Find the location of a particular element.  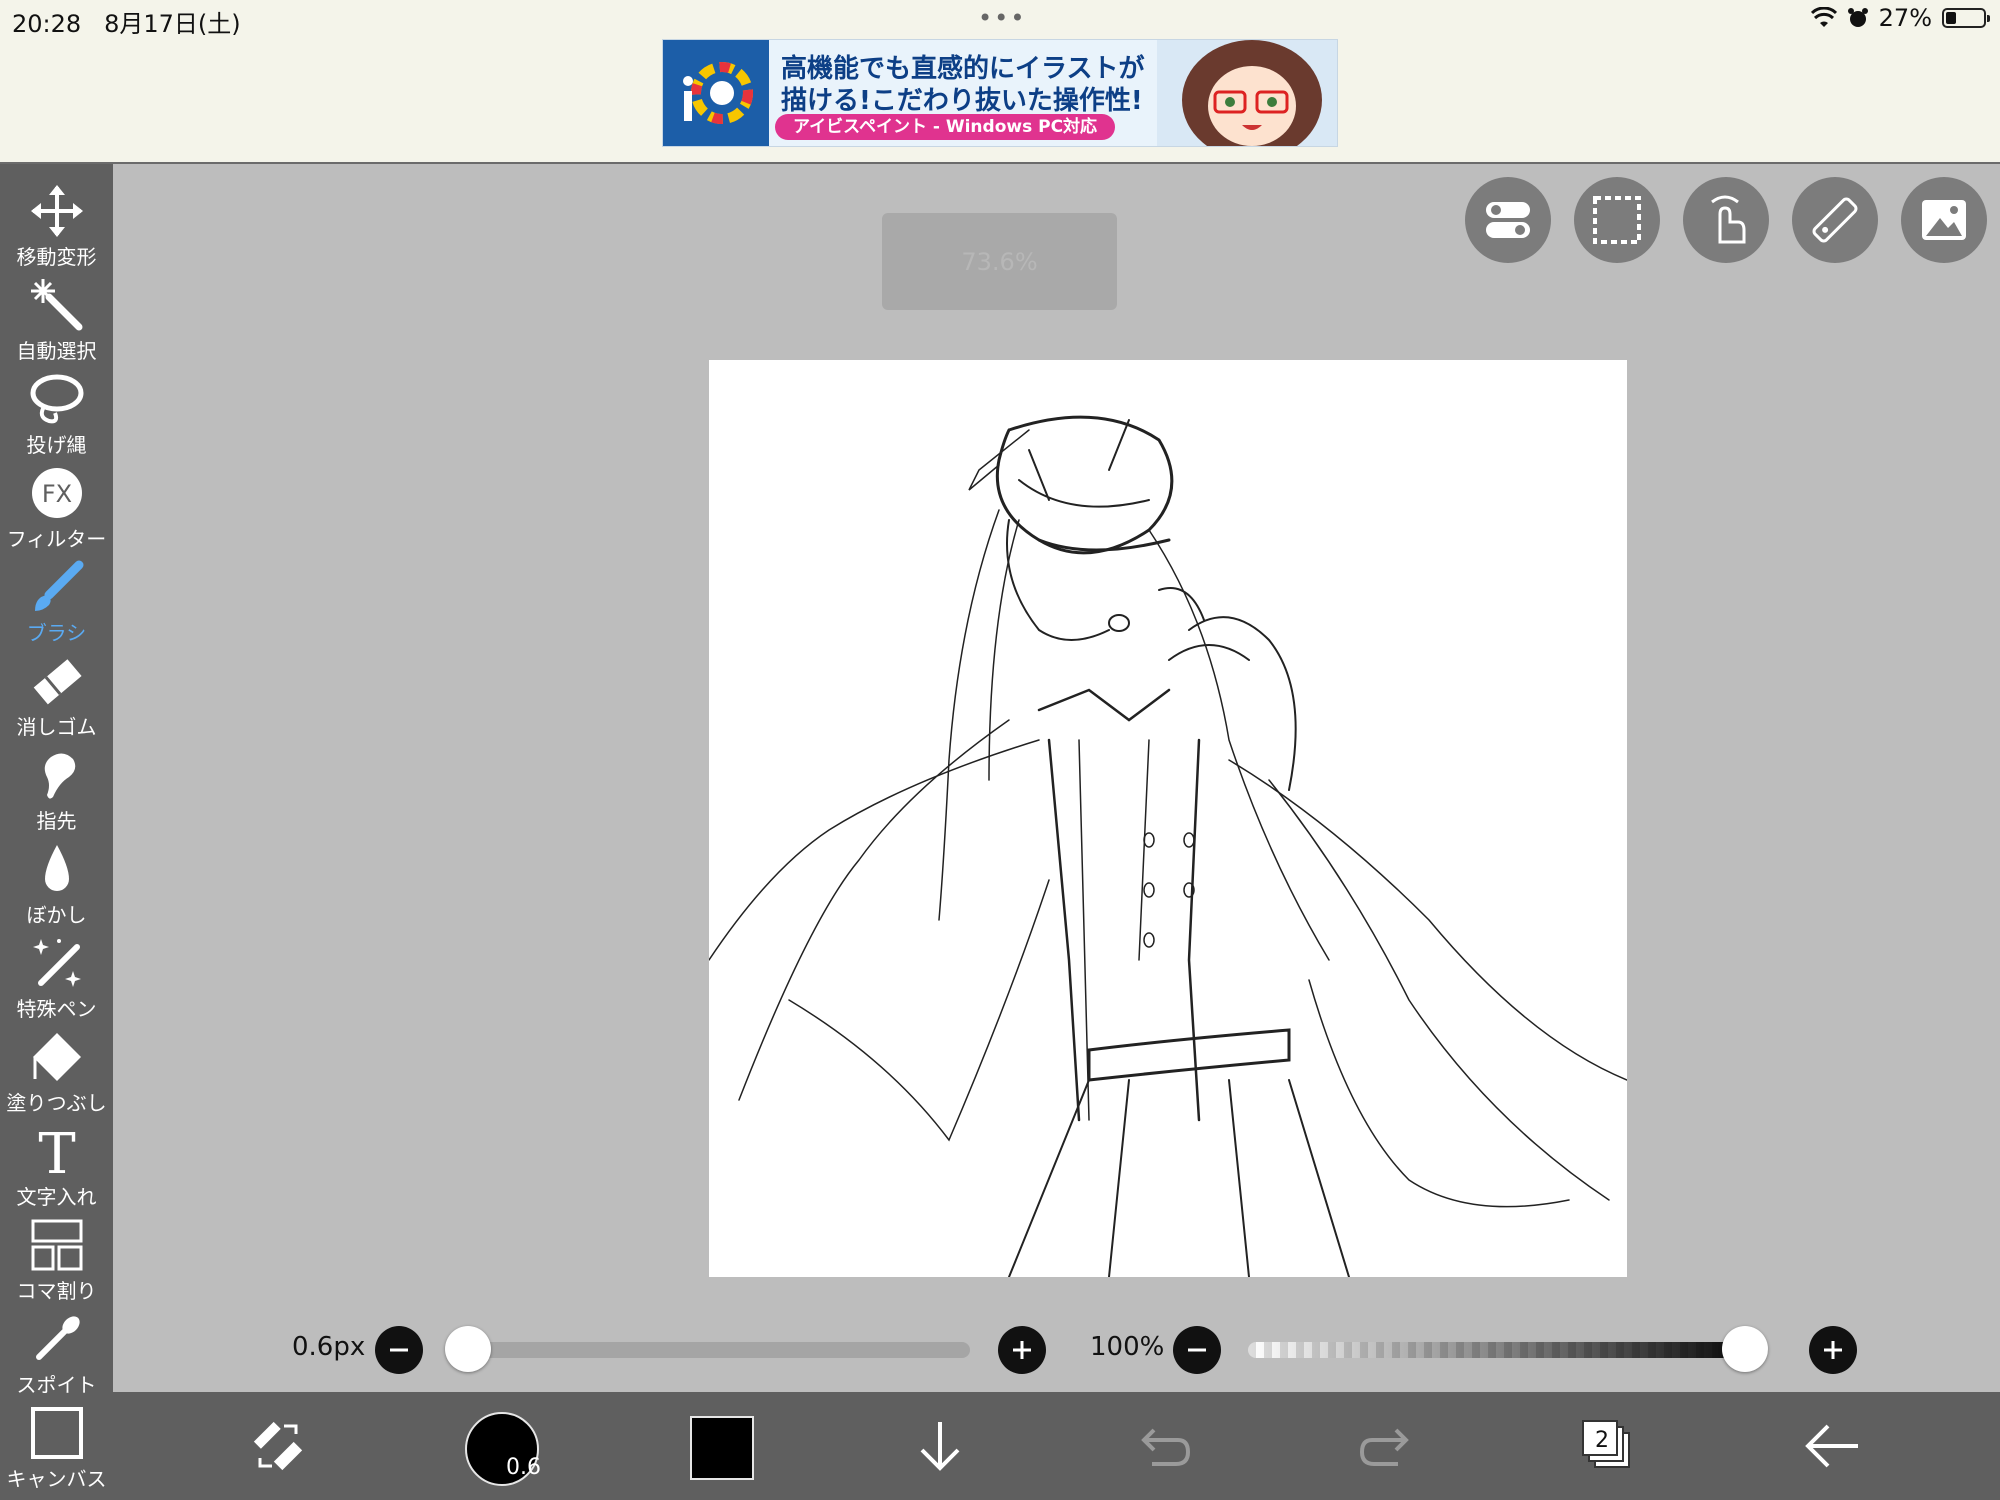

tool-text: T 文字入れ is located at coordinates (56, 1166).